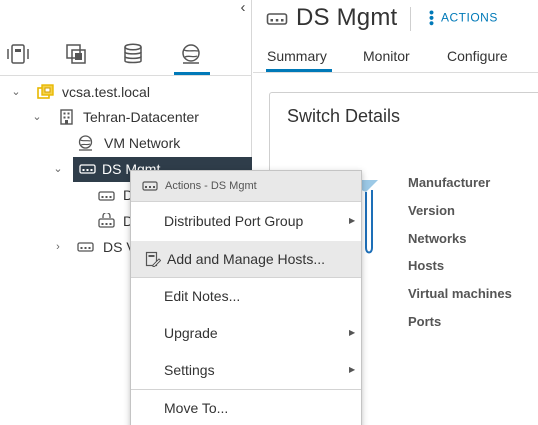 This screenshot has height=425, width=538. I want to click on port-group-icon, so click(106, 196).